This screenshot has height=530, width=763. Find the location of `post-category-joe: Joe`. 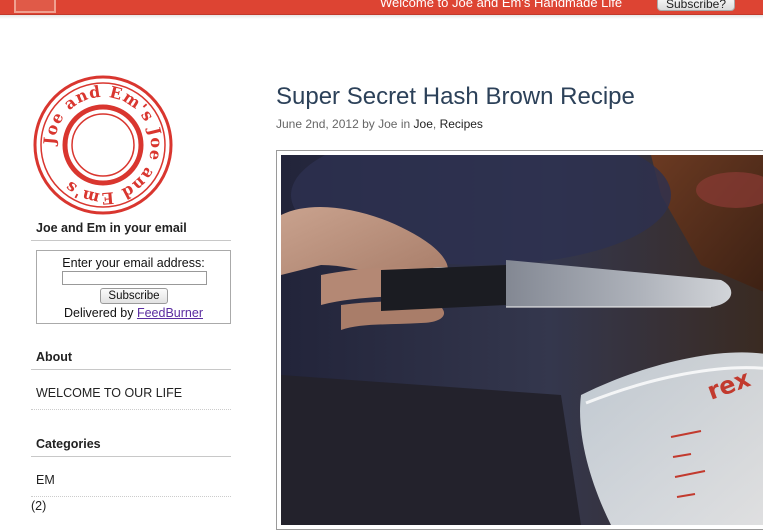

post-category-joe: Joe is located at coordinates (423, 124).